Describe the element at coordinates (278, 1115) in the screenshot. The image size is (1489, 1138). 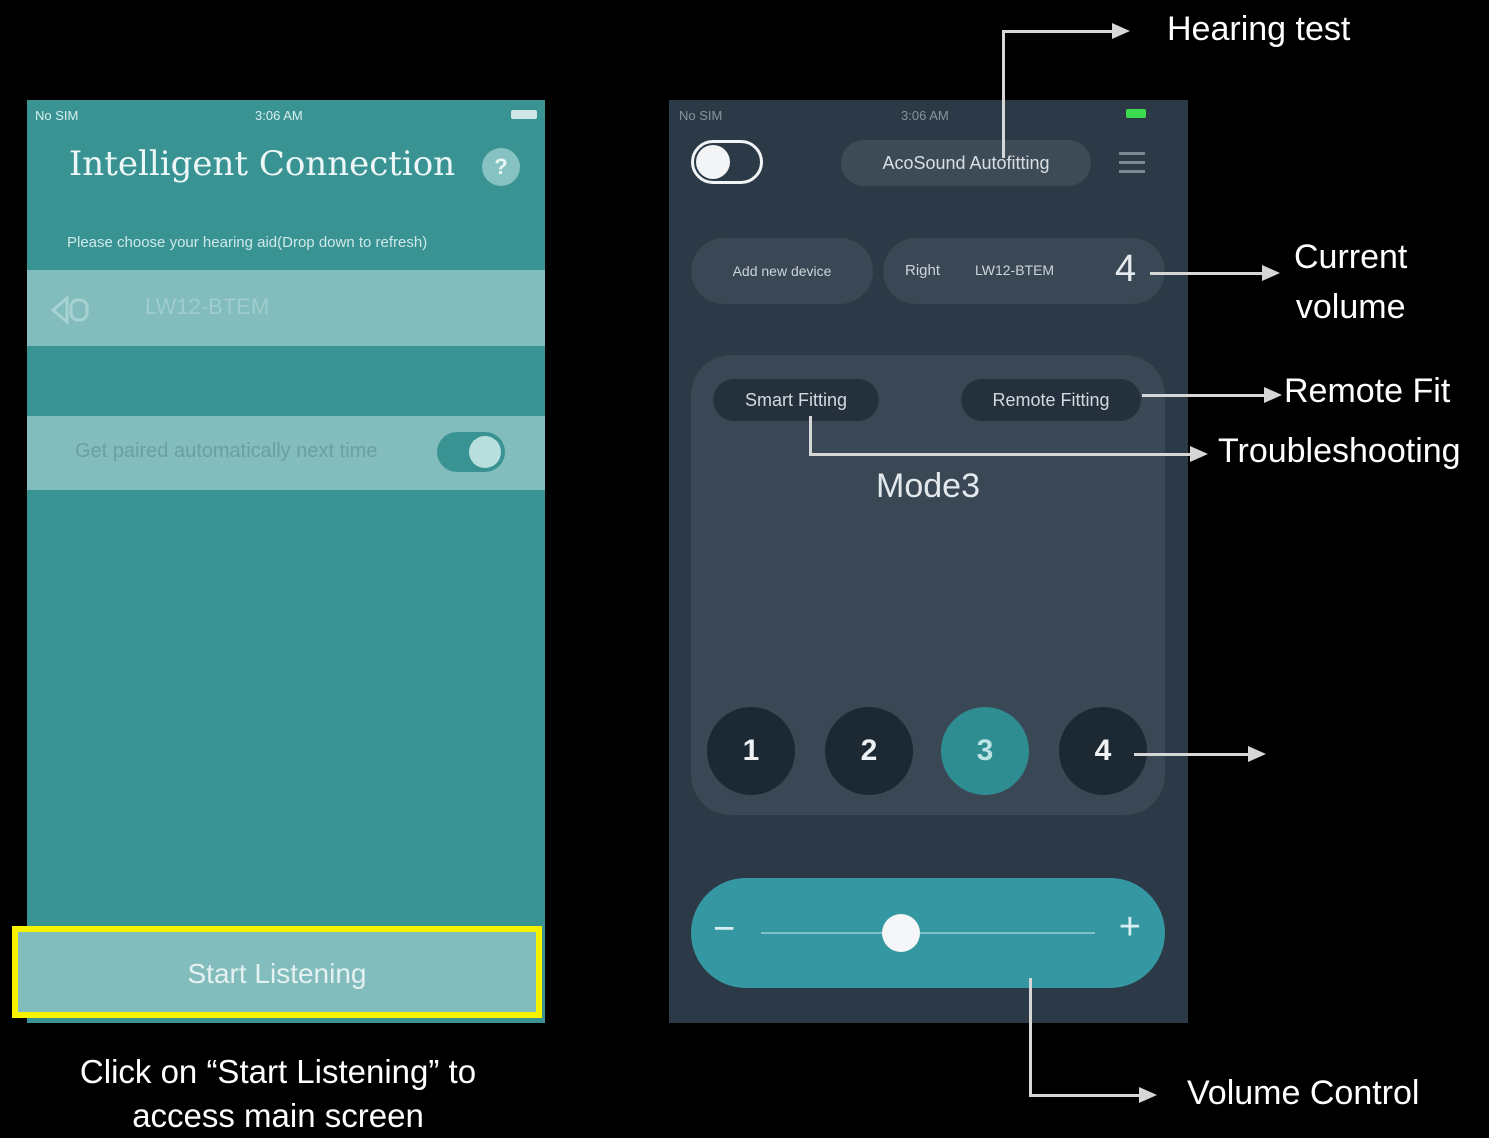
I see `caption-line: access main screen` at that location.